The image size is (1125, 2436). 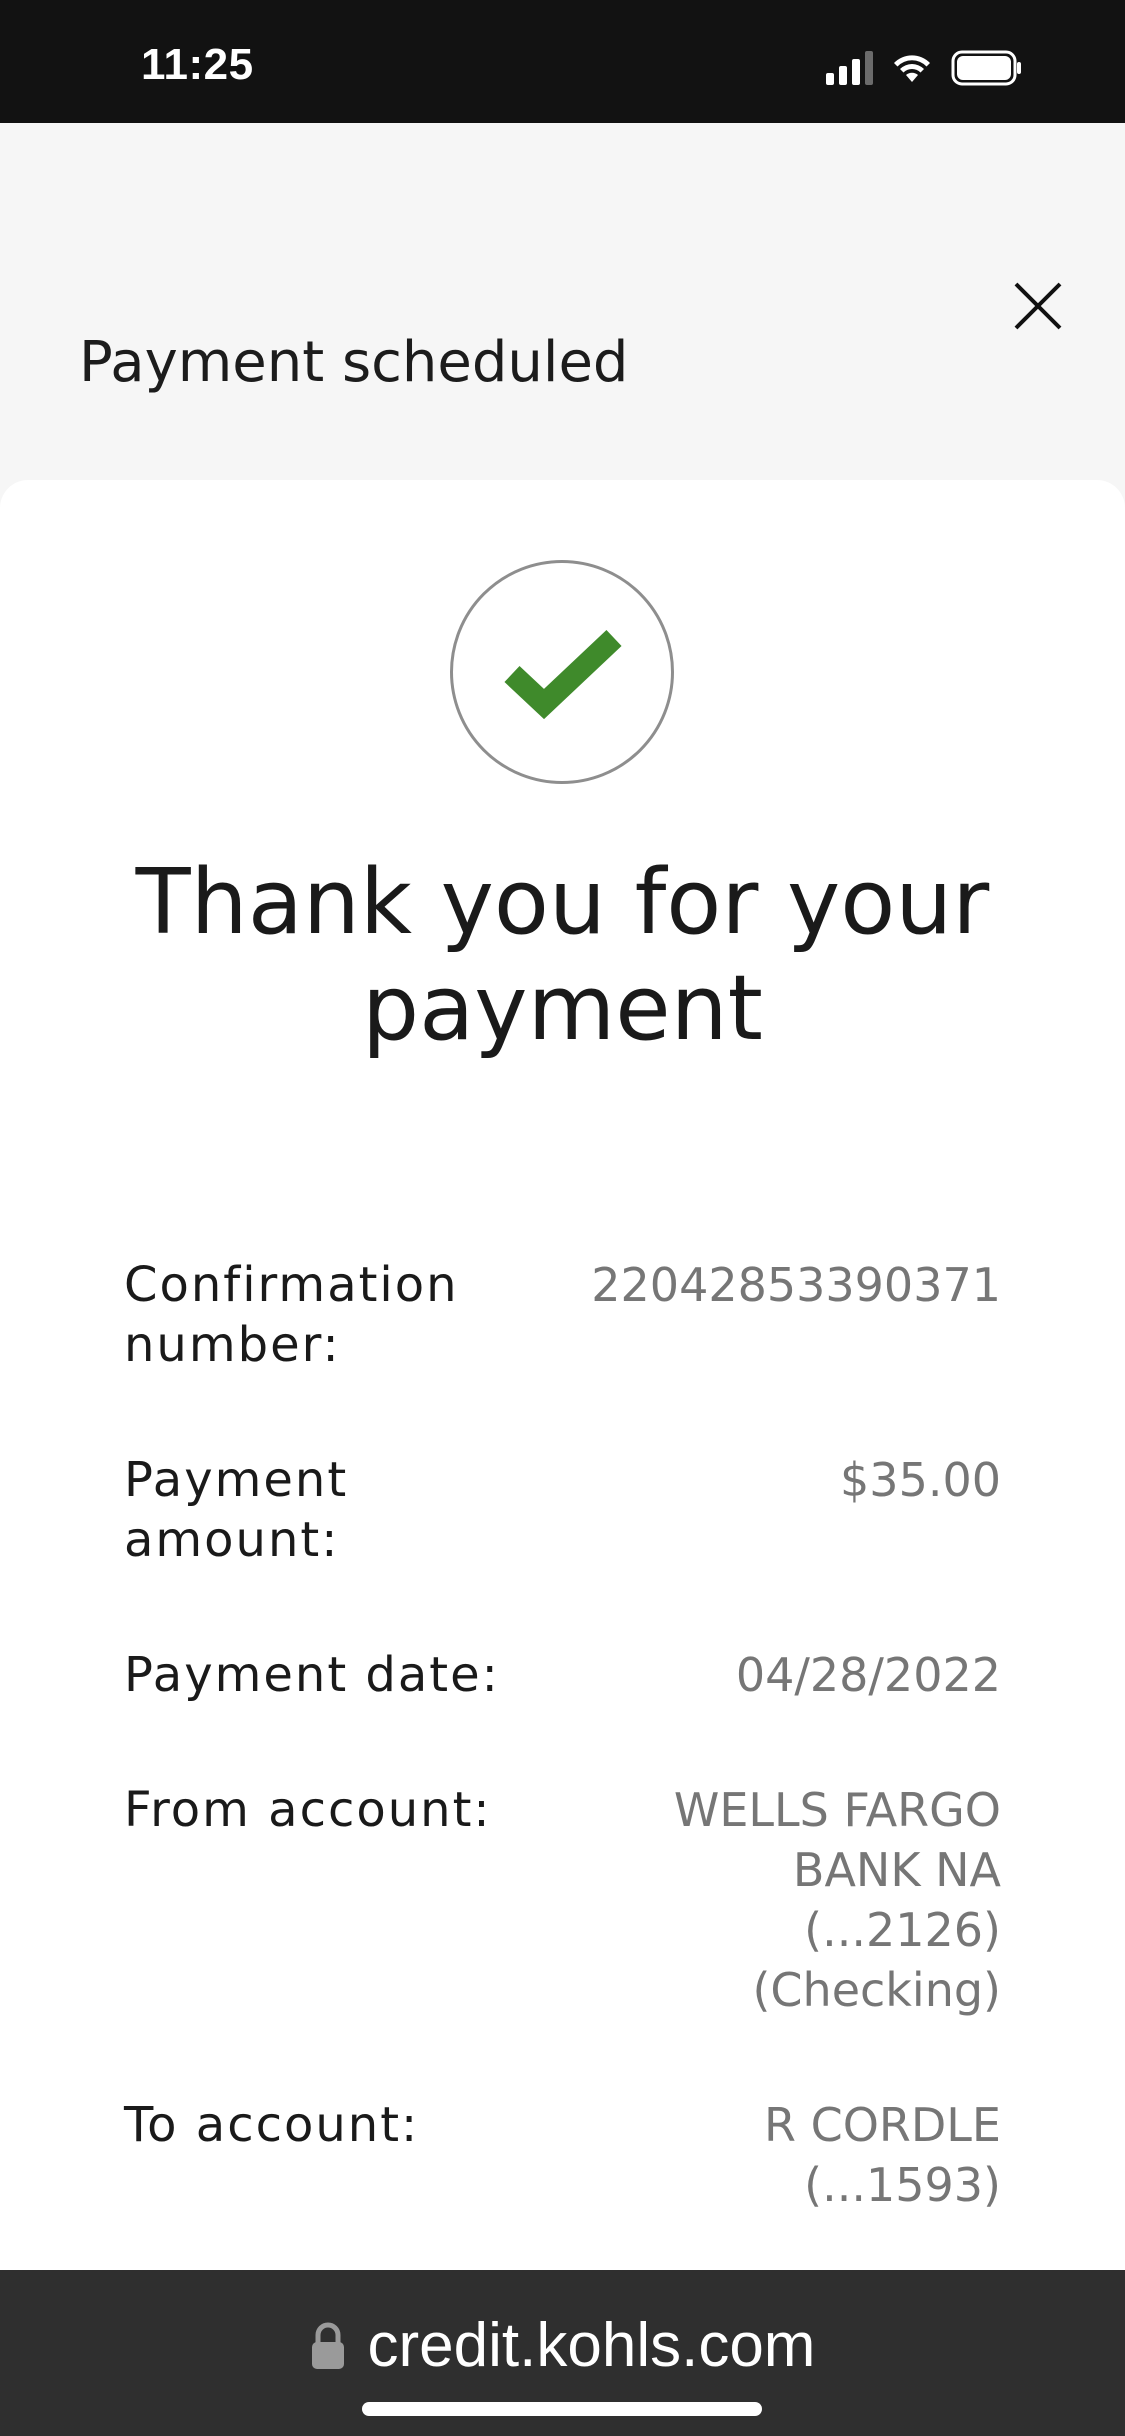 I want to click on detail-value-line: $35.00, so click(x=920, y=1480).